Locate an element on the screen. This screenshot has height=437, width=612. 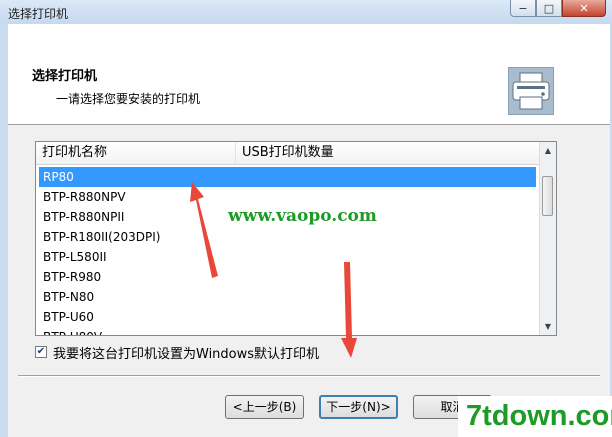
annotation-arrows is located at coordinates (273, 270).